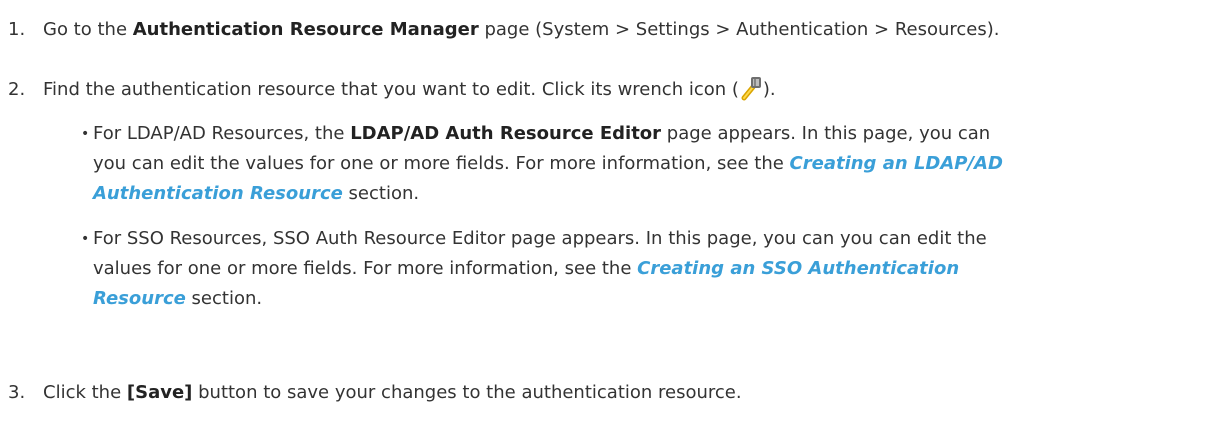 The image size is (1217, 422). What do you see at coordinates (769, 89) in the screenshot?
I see `step-text-end: ).` at bounding box center [769, 89].